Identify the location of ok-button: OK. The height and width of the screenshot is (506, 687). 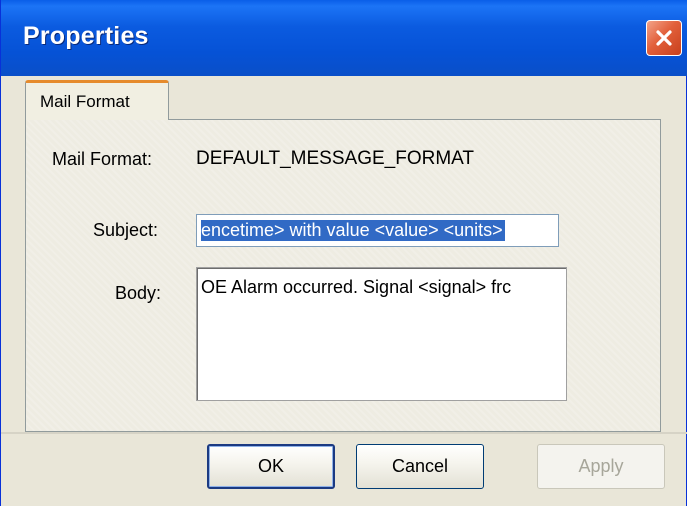
(271, 466).